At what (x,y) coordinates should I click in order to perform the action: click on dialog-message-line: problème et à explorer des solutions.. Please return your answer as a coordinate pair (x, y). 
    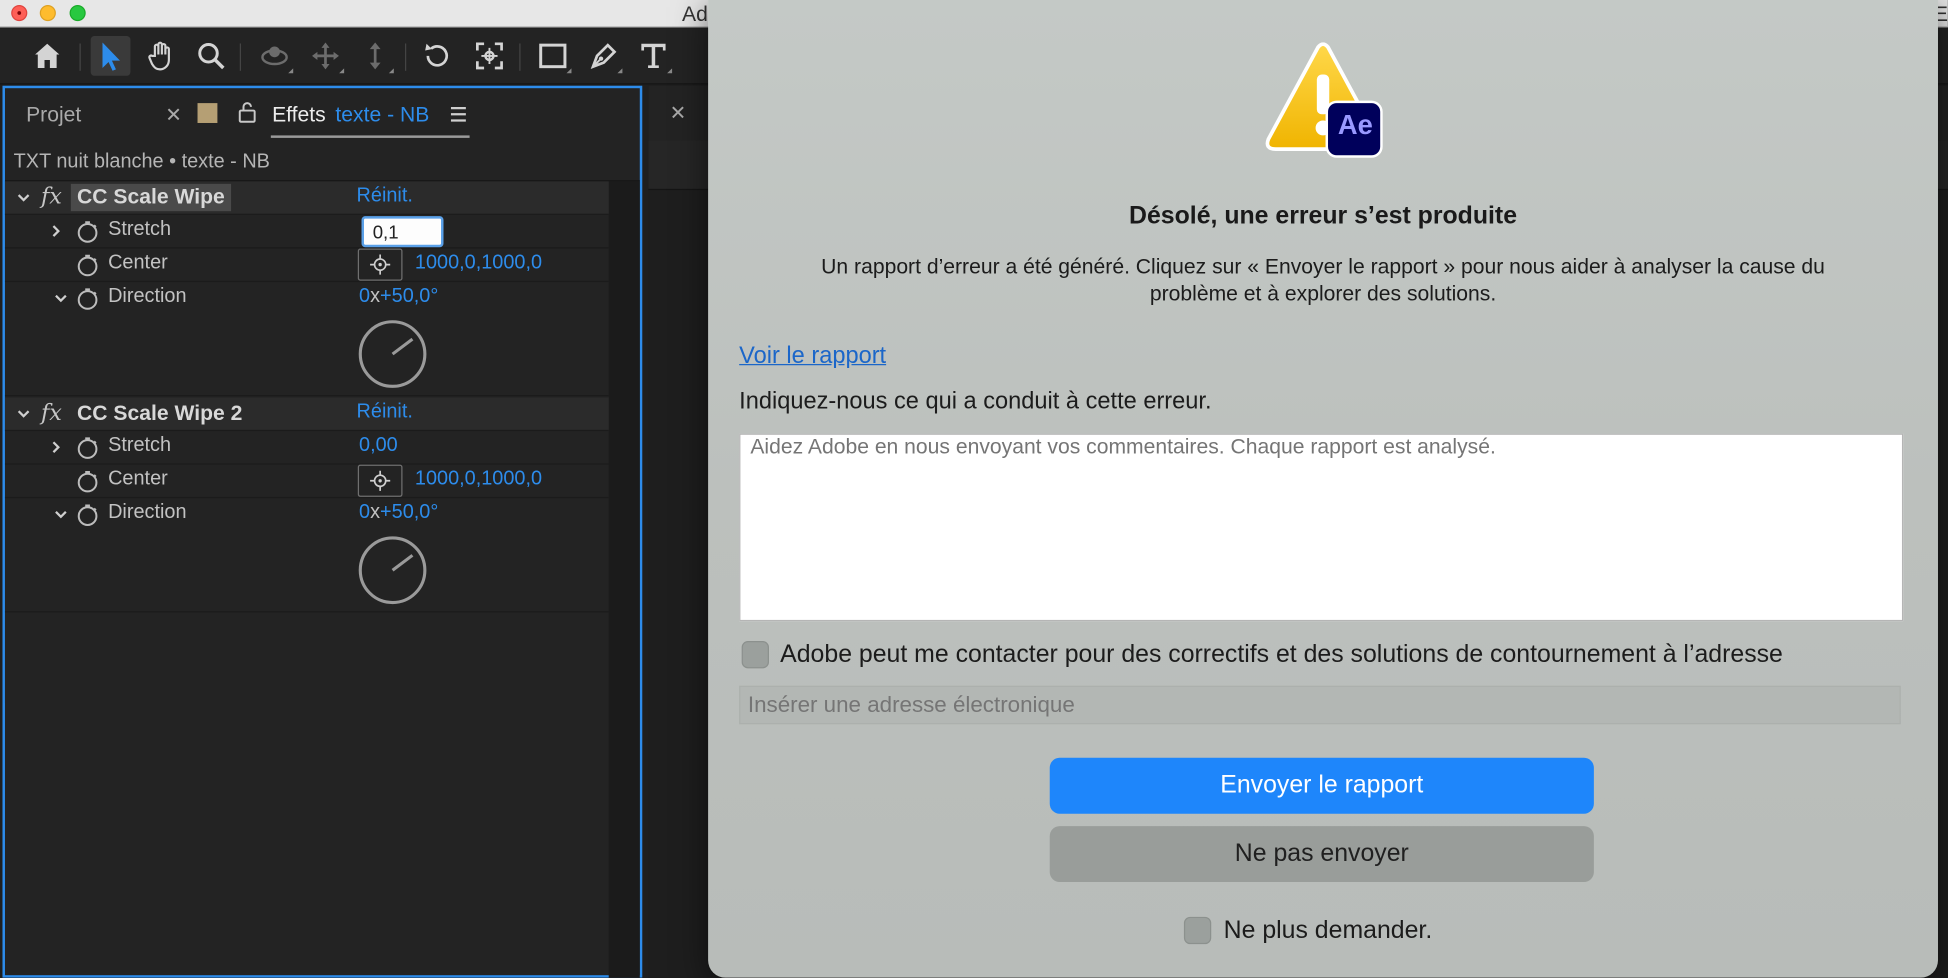
    Looking at the image, I should click on (1323, 294).